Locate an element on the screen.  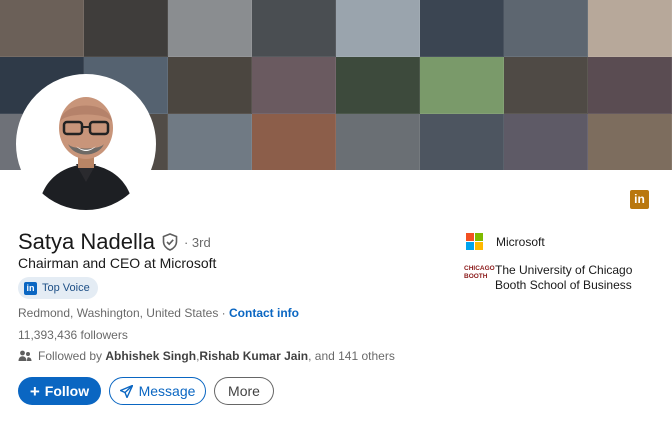
name-row: Satya Nadella · 3rd is located at coordinates (114, 242).